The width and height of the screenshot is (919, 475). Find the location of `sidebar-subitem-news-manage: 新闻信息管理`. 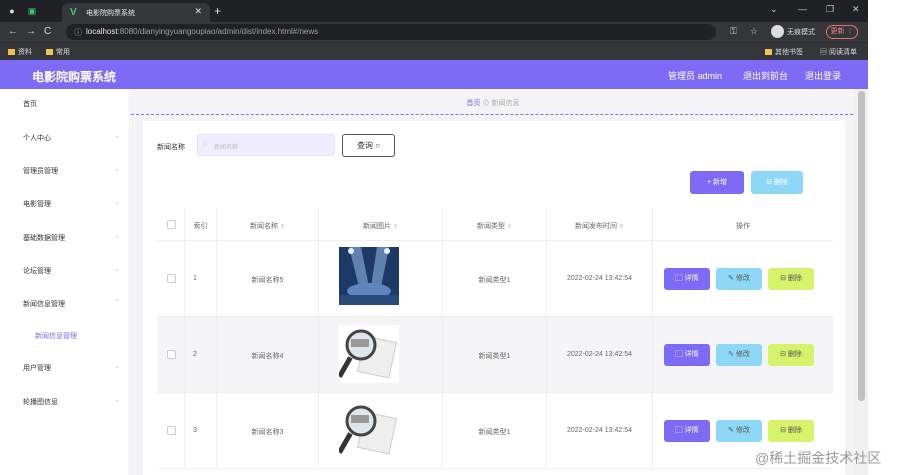

sidebar-subitem-news-manage: 新闻信息管理 is located at coordinates (65, 335).